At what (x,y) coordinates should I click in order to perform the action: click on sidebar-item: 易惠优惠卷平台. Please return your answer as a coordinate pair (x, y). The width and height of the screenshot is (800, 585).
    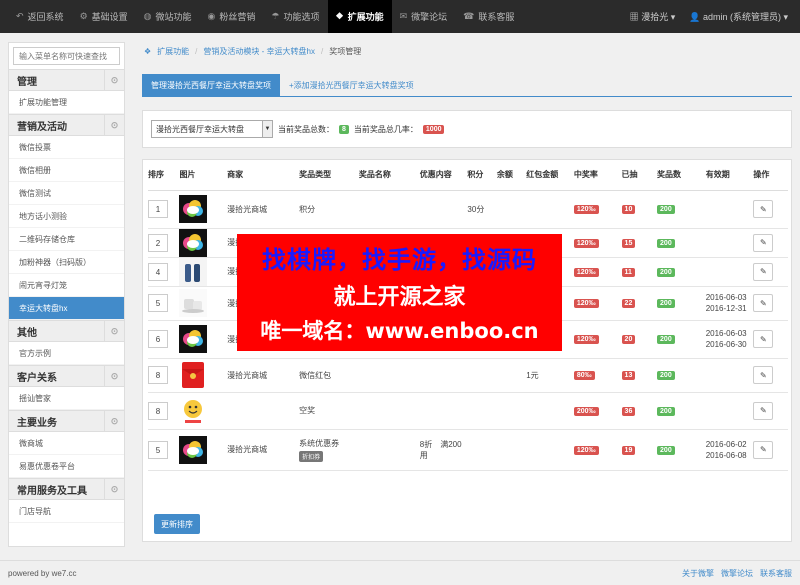
    Looking at the image, I should click on (66, 466).